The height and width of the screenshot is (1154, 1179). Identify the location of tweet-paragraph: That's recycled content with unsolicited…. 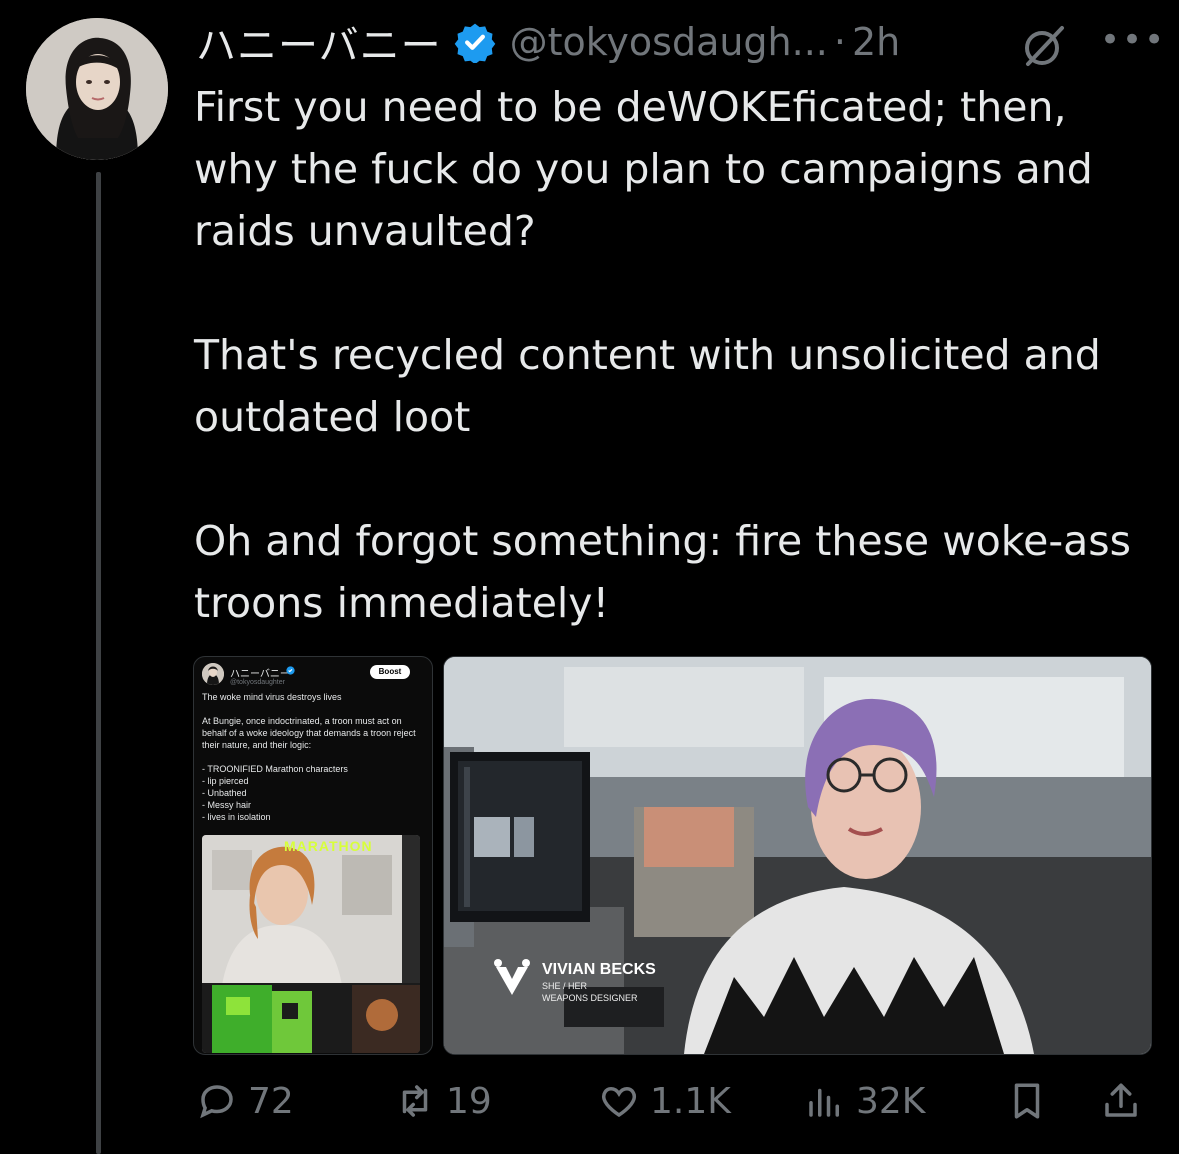
(647, 386).